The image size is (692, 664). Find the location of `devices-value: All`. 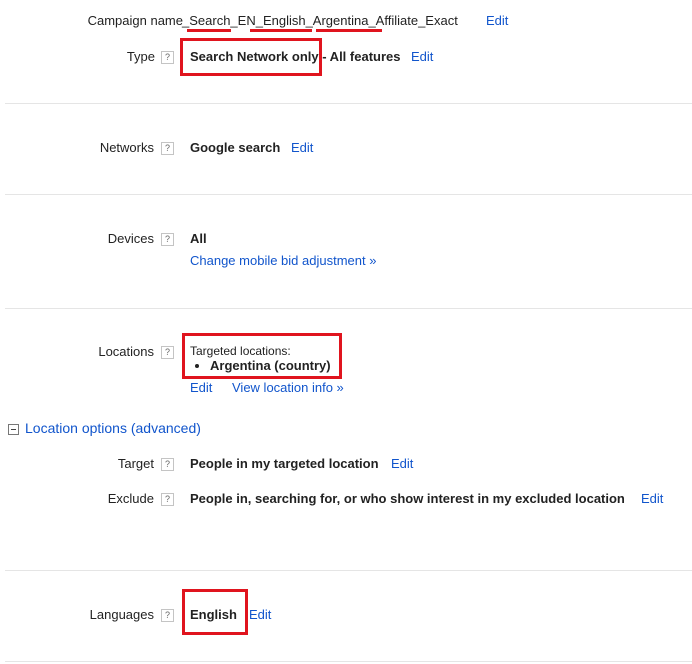

devices-value: All is located at coordinates (198, 238).